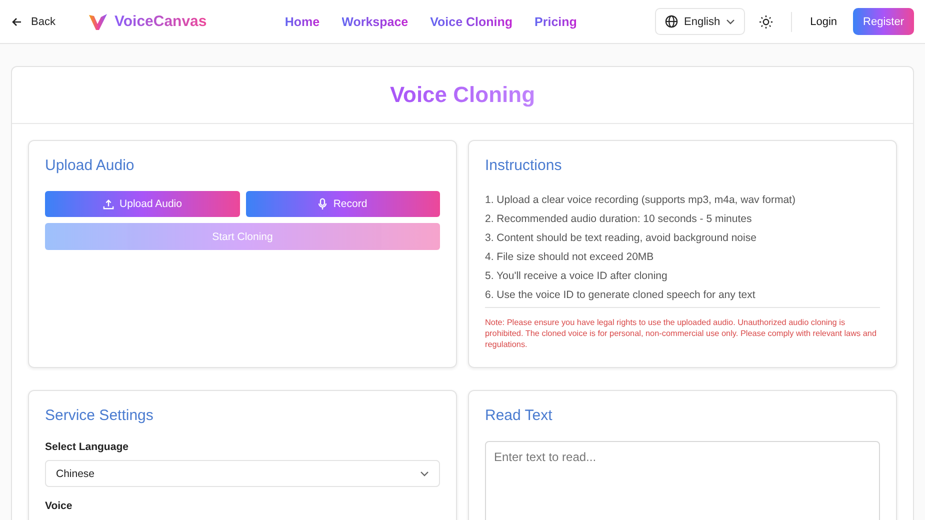  Describe the element at coordinates (302, 21) in the screenshot. I see `nav-link: Home` at that location.